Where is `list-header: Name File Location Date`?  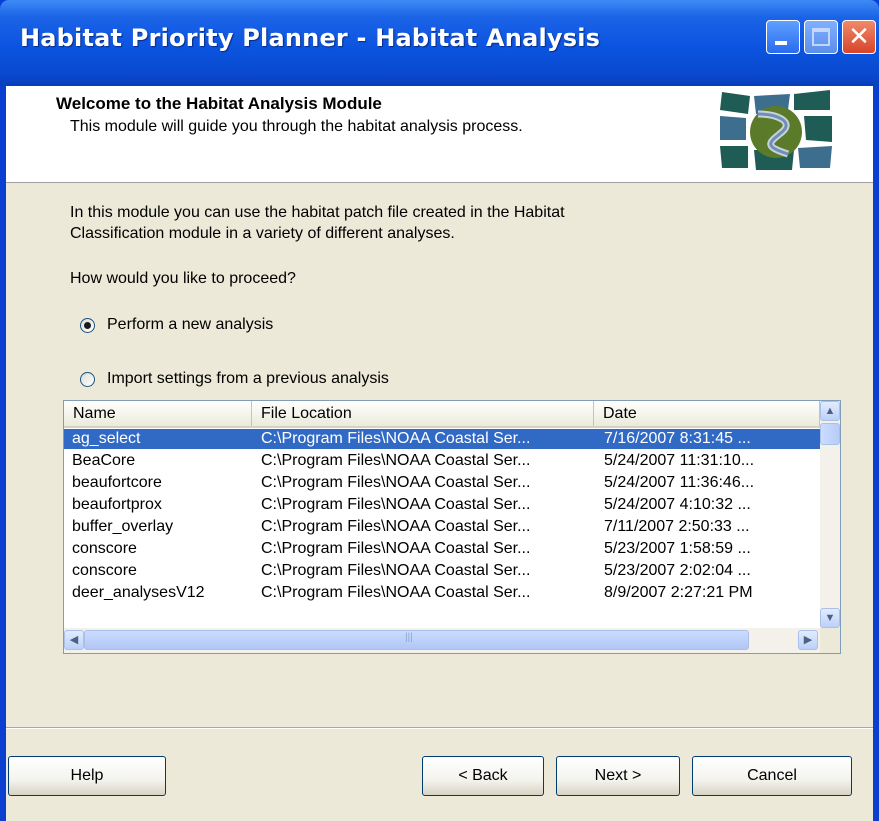
list-header: Name File Location Date is located at coordinates (442, 414).